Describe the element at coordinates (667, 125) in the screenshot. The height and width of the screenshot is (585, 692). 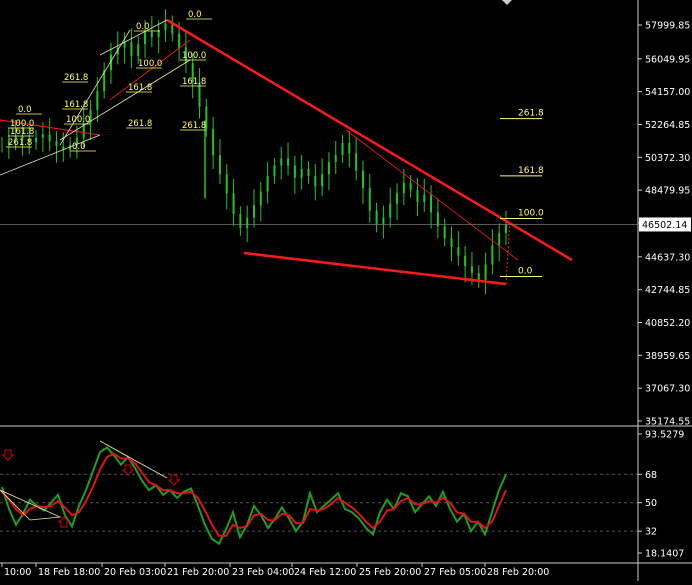
I see `price-tick-label: 52264.85` at that location.